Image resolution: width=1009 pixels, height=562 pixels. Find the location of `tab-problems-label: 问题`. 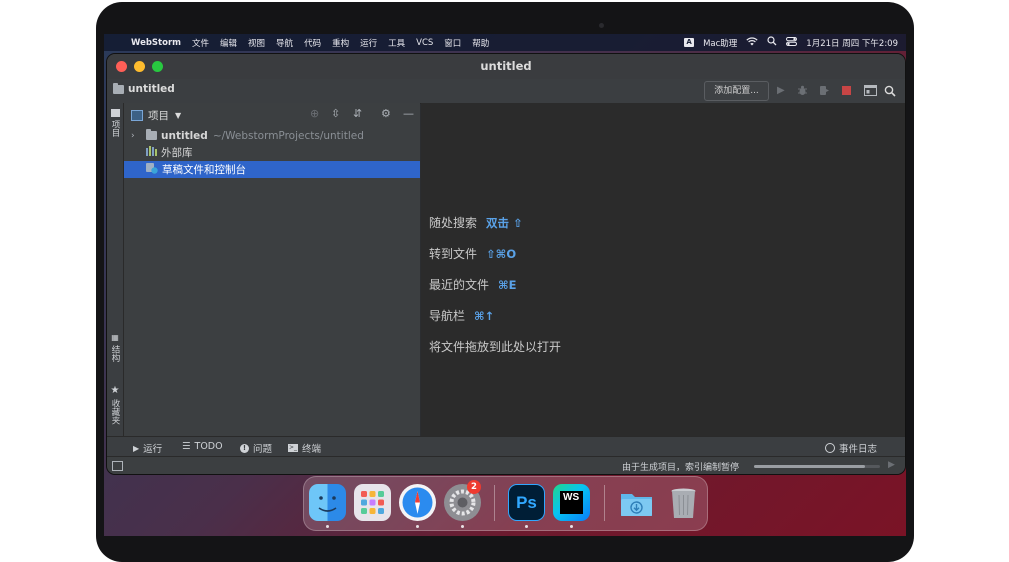

tab-problems-label: 问题 is located at coordinates (263, 449).